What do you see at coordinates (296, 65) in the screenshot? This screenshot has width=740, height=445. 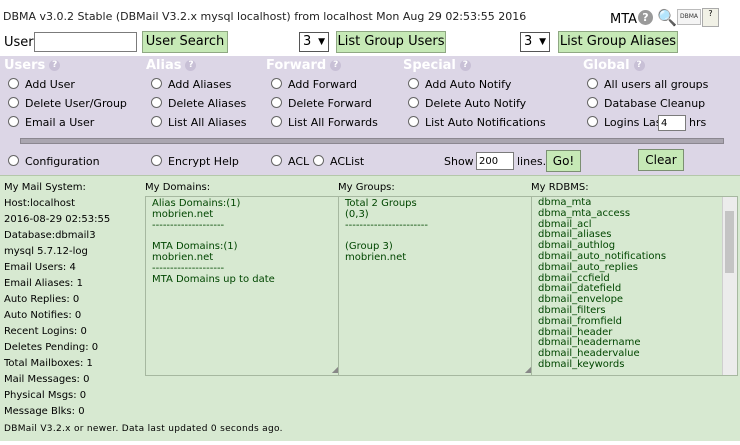 I see `forward-title-text: Forward` at bounding box center [296, 65].